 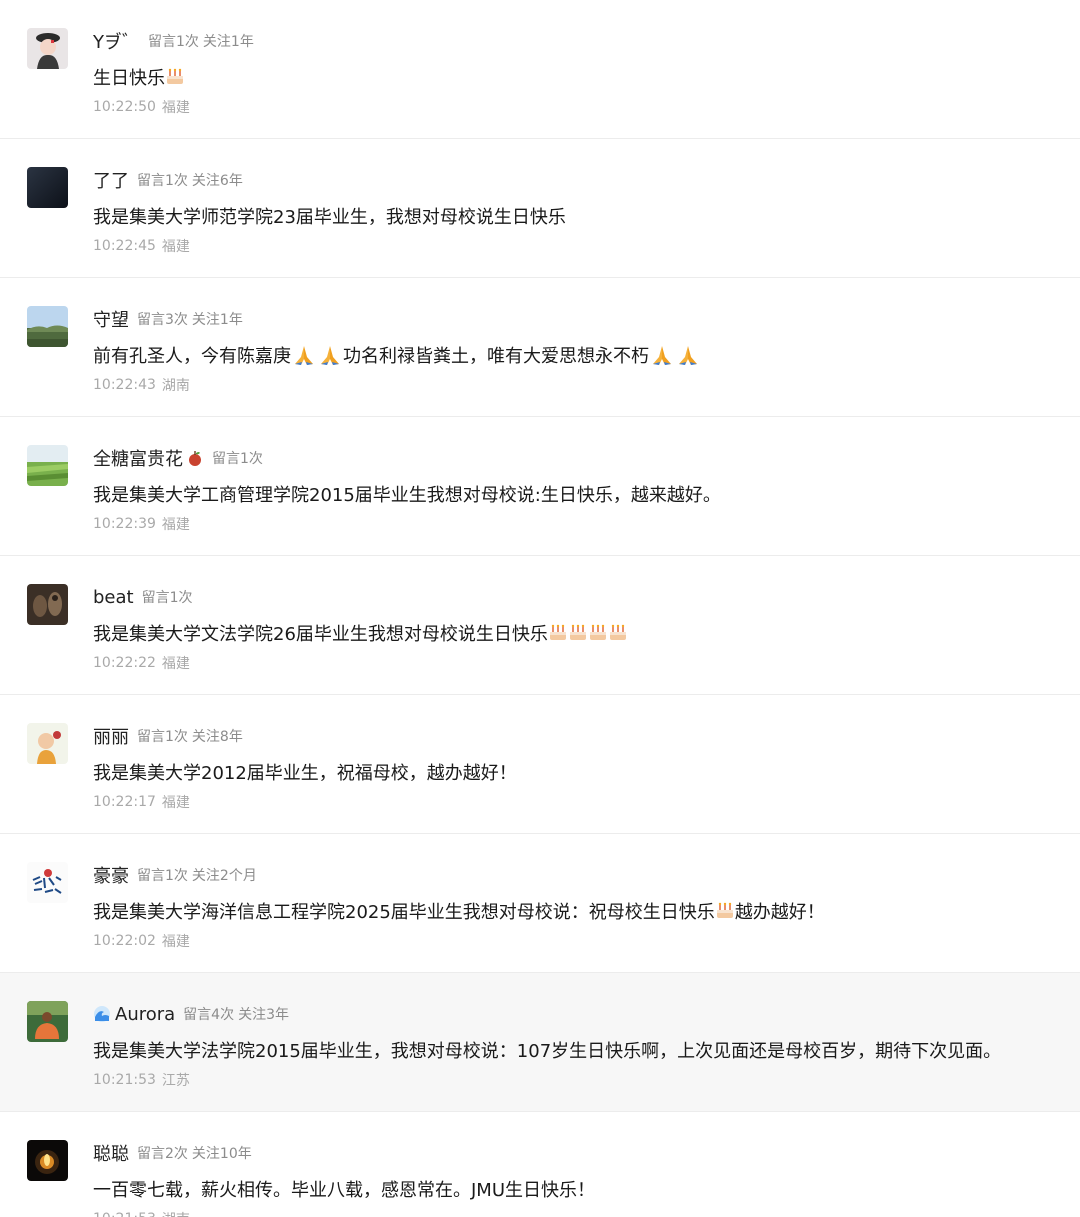 I want to click on message-count: 留言3次, so click(x=162, y=320).